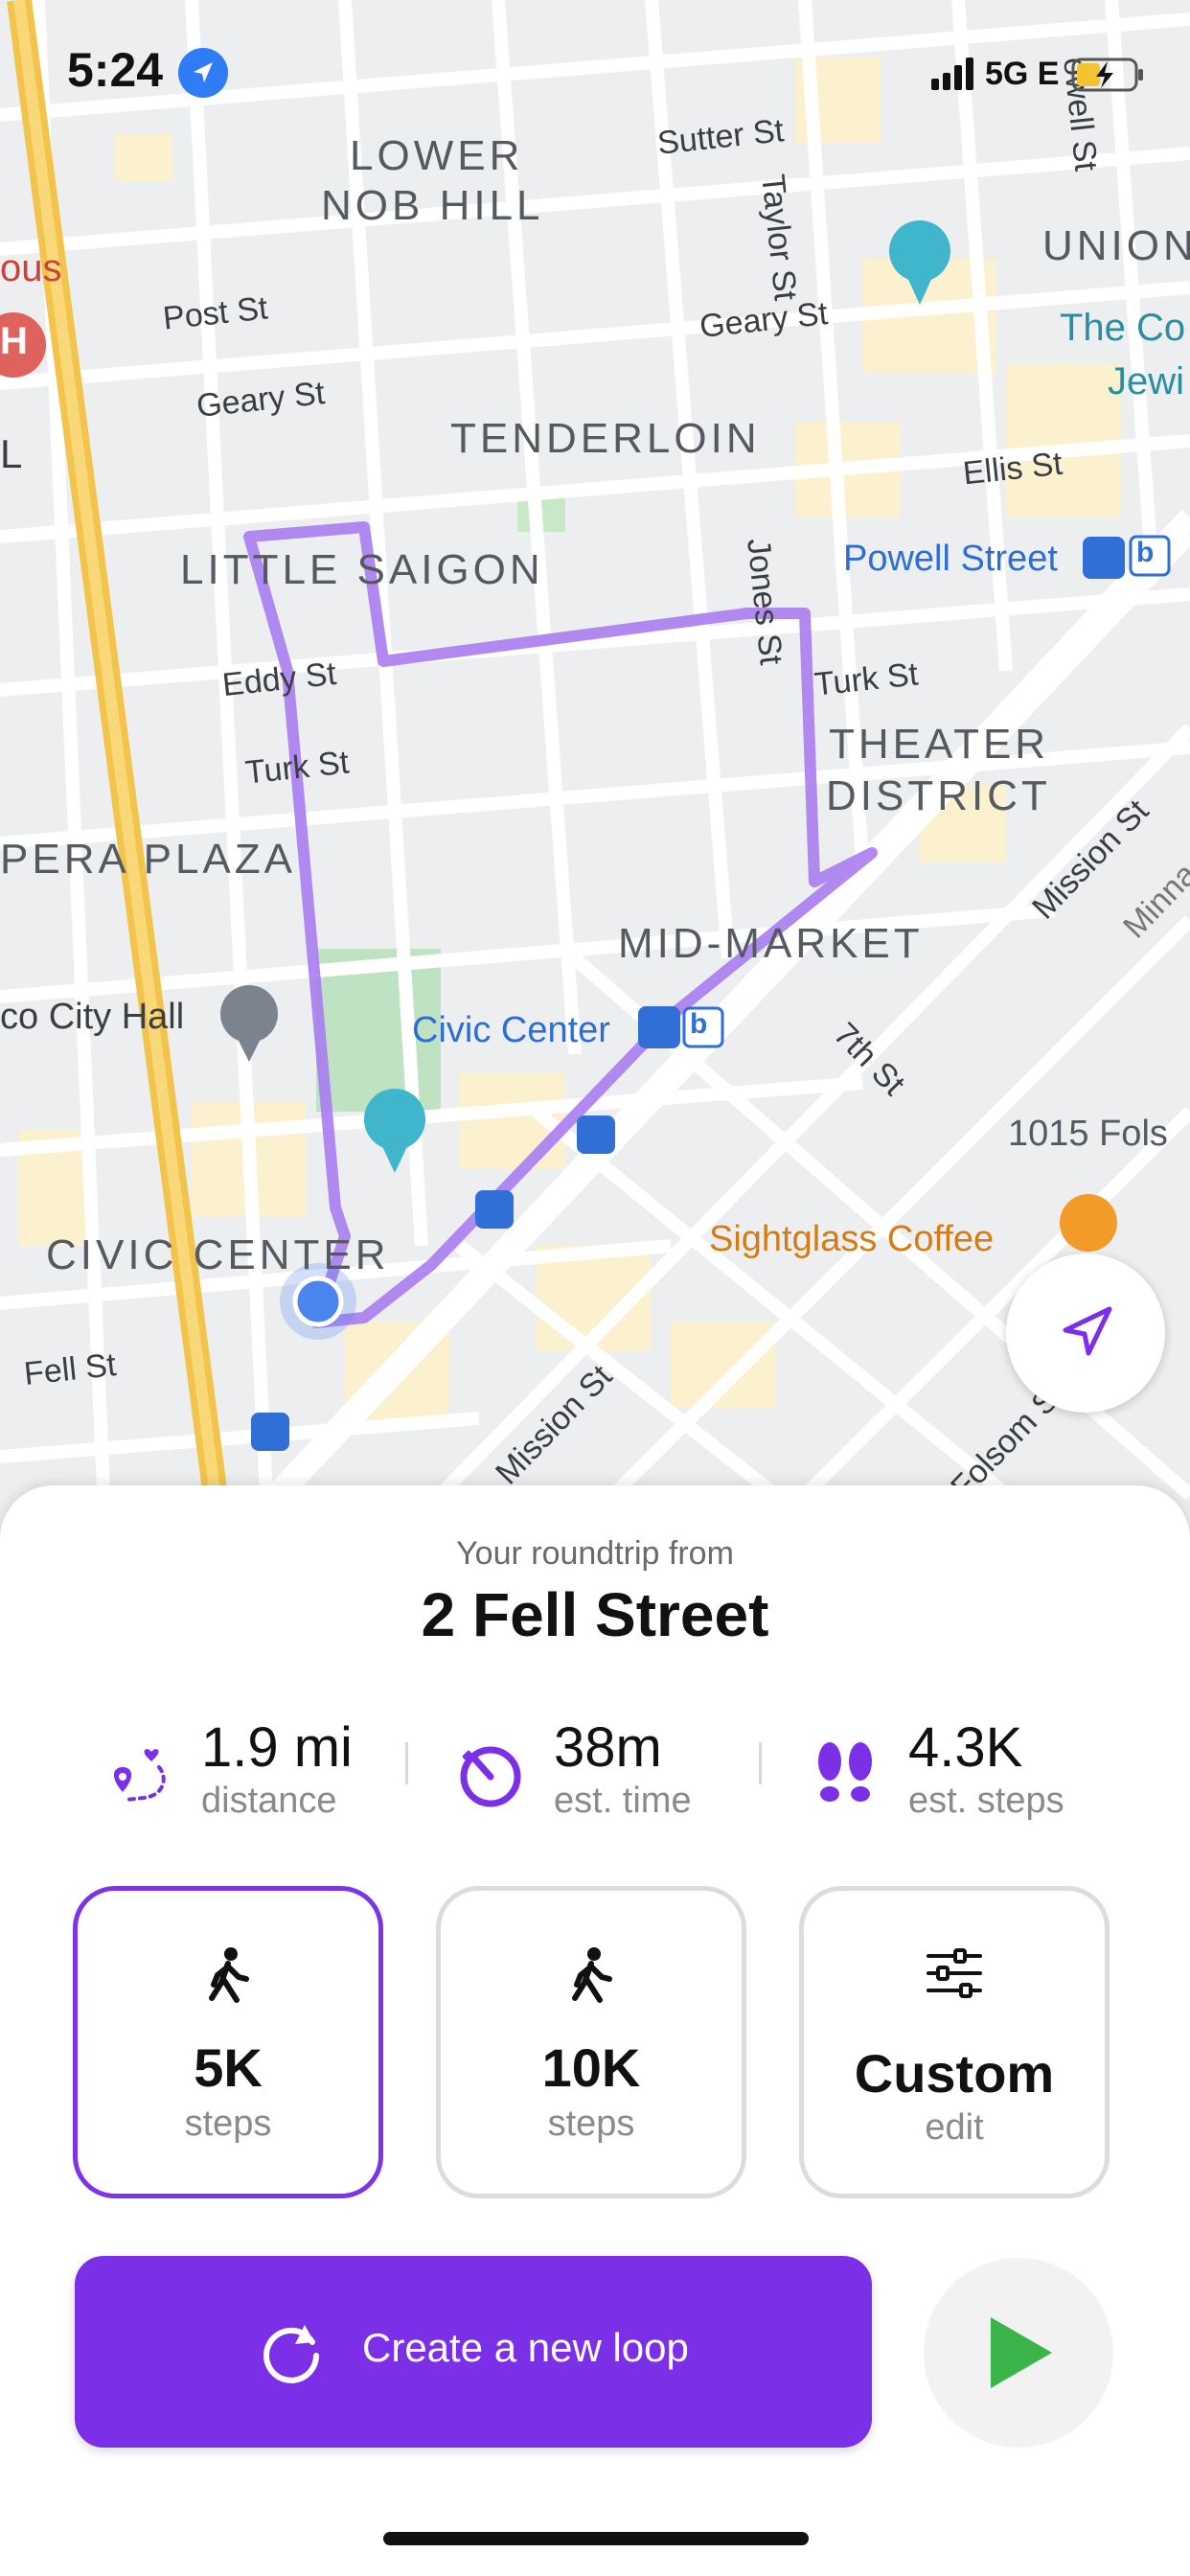  I want to click on poi-label-1015-folsom: 1015 Fols, so click(1088, 1134).